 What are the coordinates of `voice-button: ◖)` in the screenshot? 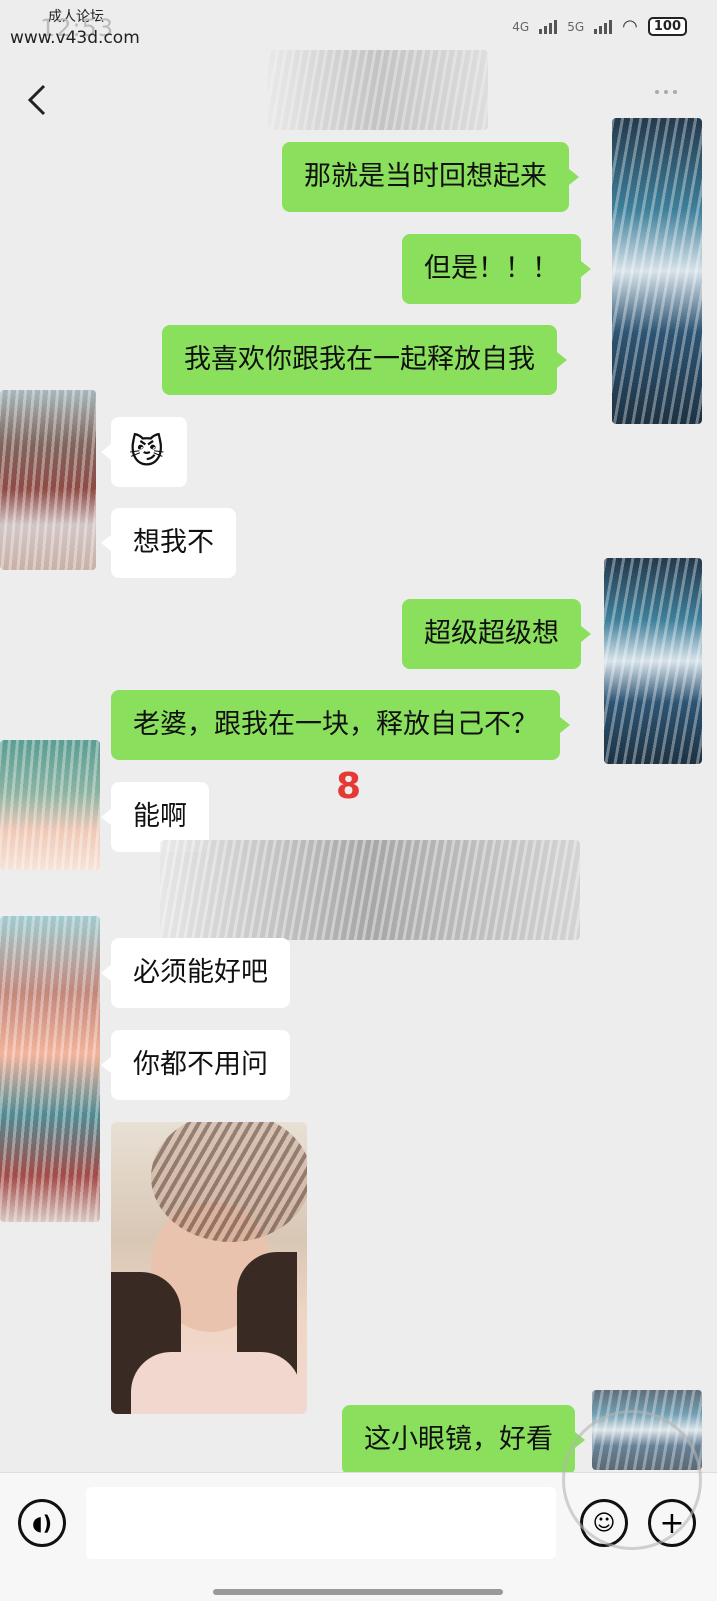 It's located at (42, 1523).